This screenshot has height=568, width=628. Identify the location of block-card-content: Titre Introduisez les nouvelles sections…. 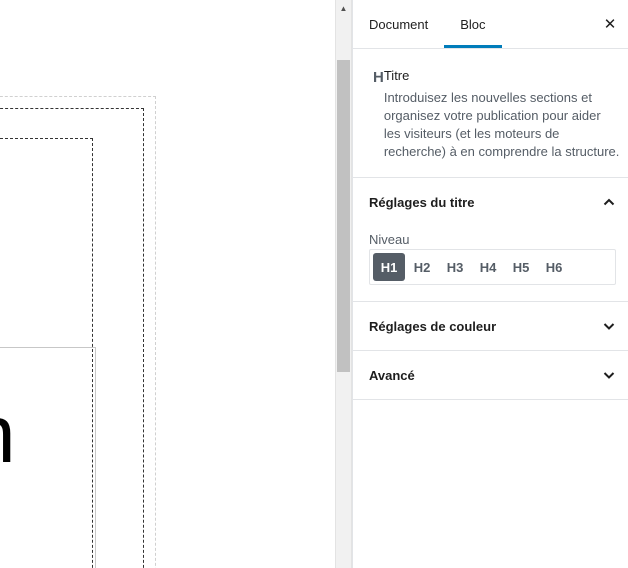
(502, 114).